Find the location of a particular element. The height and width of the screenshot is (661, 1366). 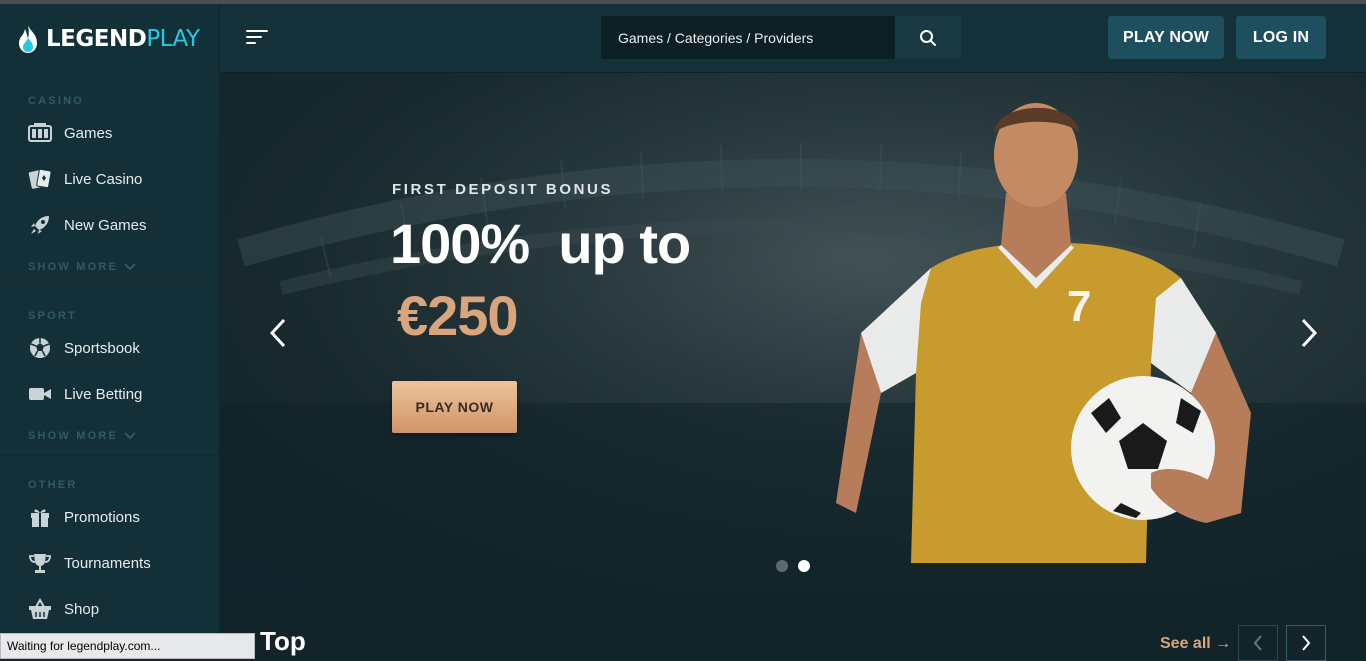

gift-icon is located at coordinates (40, 517).